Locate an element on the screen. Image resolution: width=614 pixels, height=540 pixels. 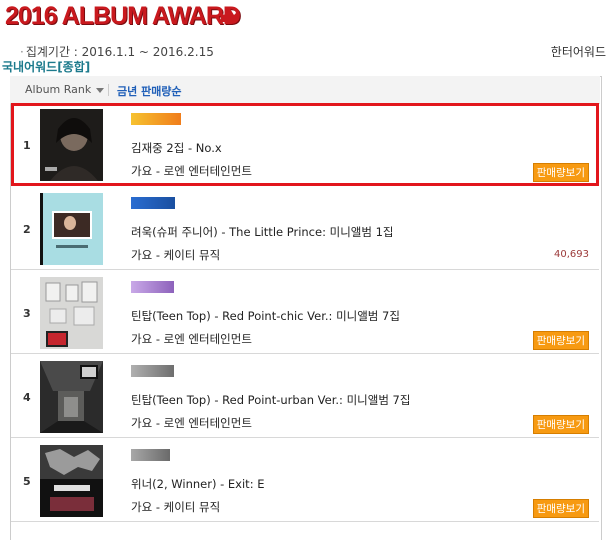
album-title: 김재중 2집 - No.x is located at coordinates (176, 148).